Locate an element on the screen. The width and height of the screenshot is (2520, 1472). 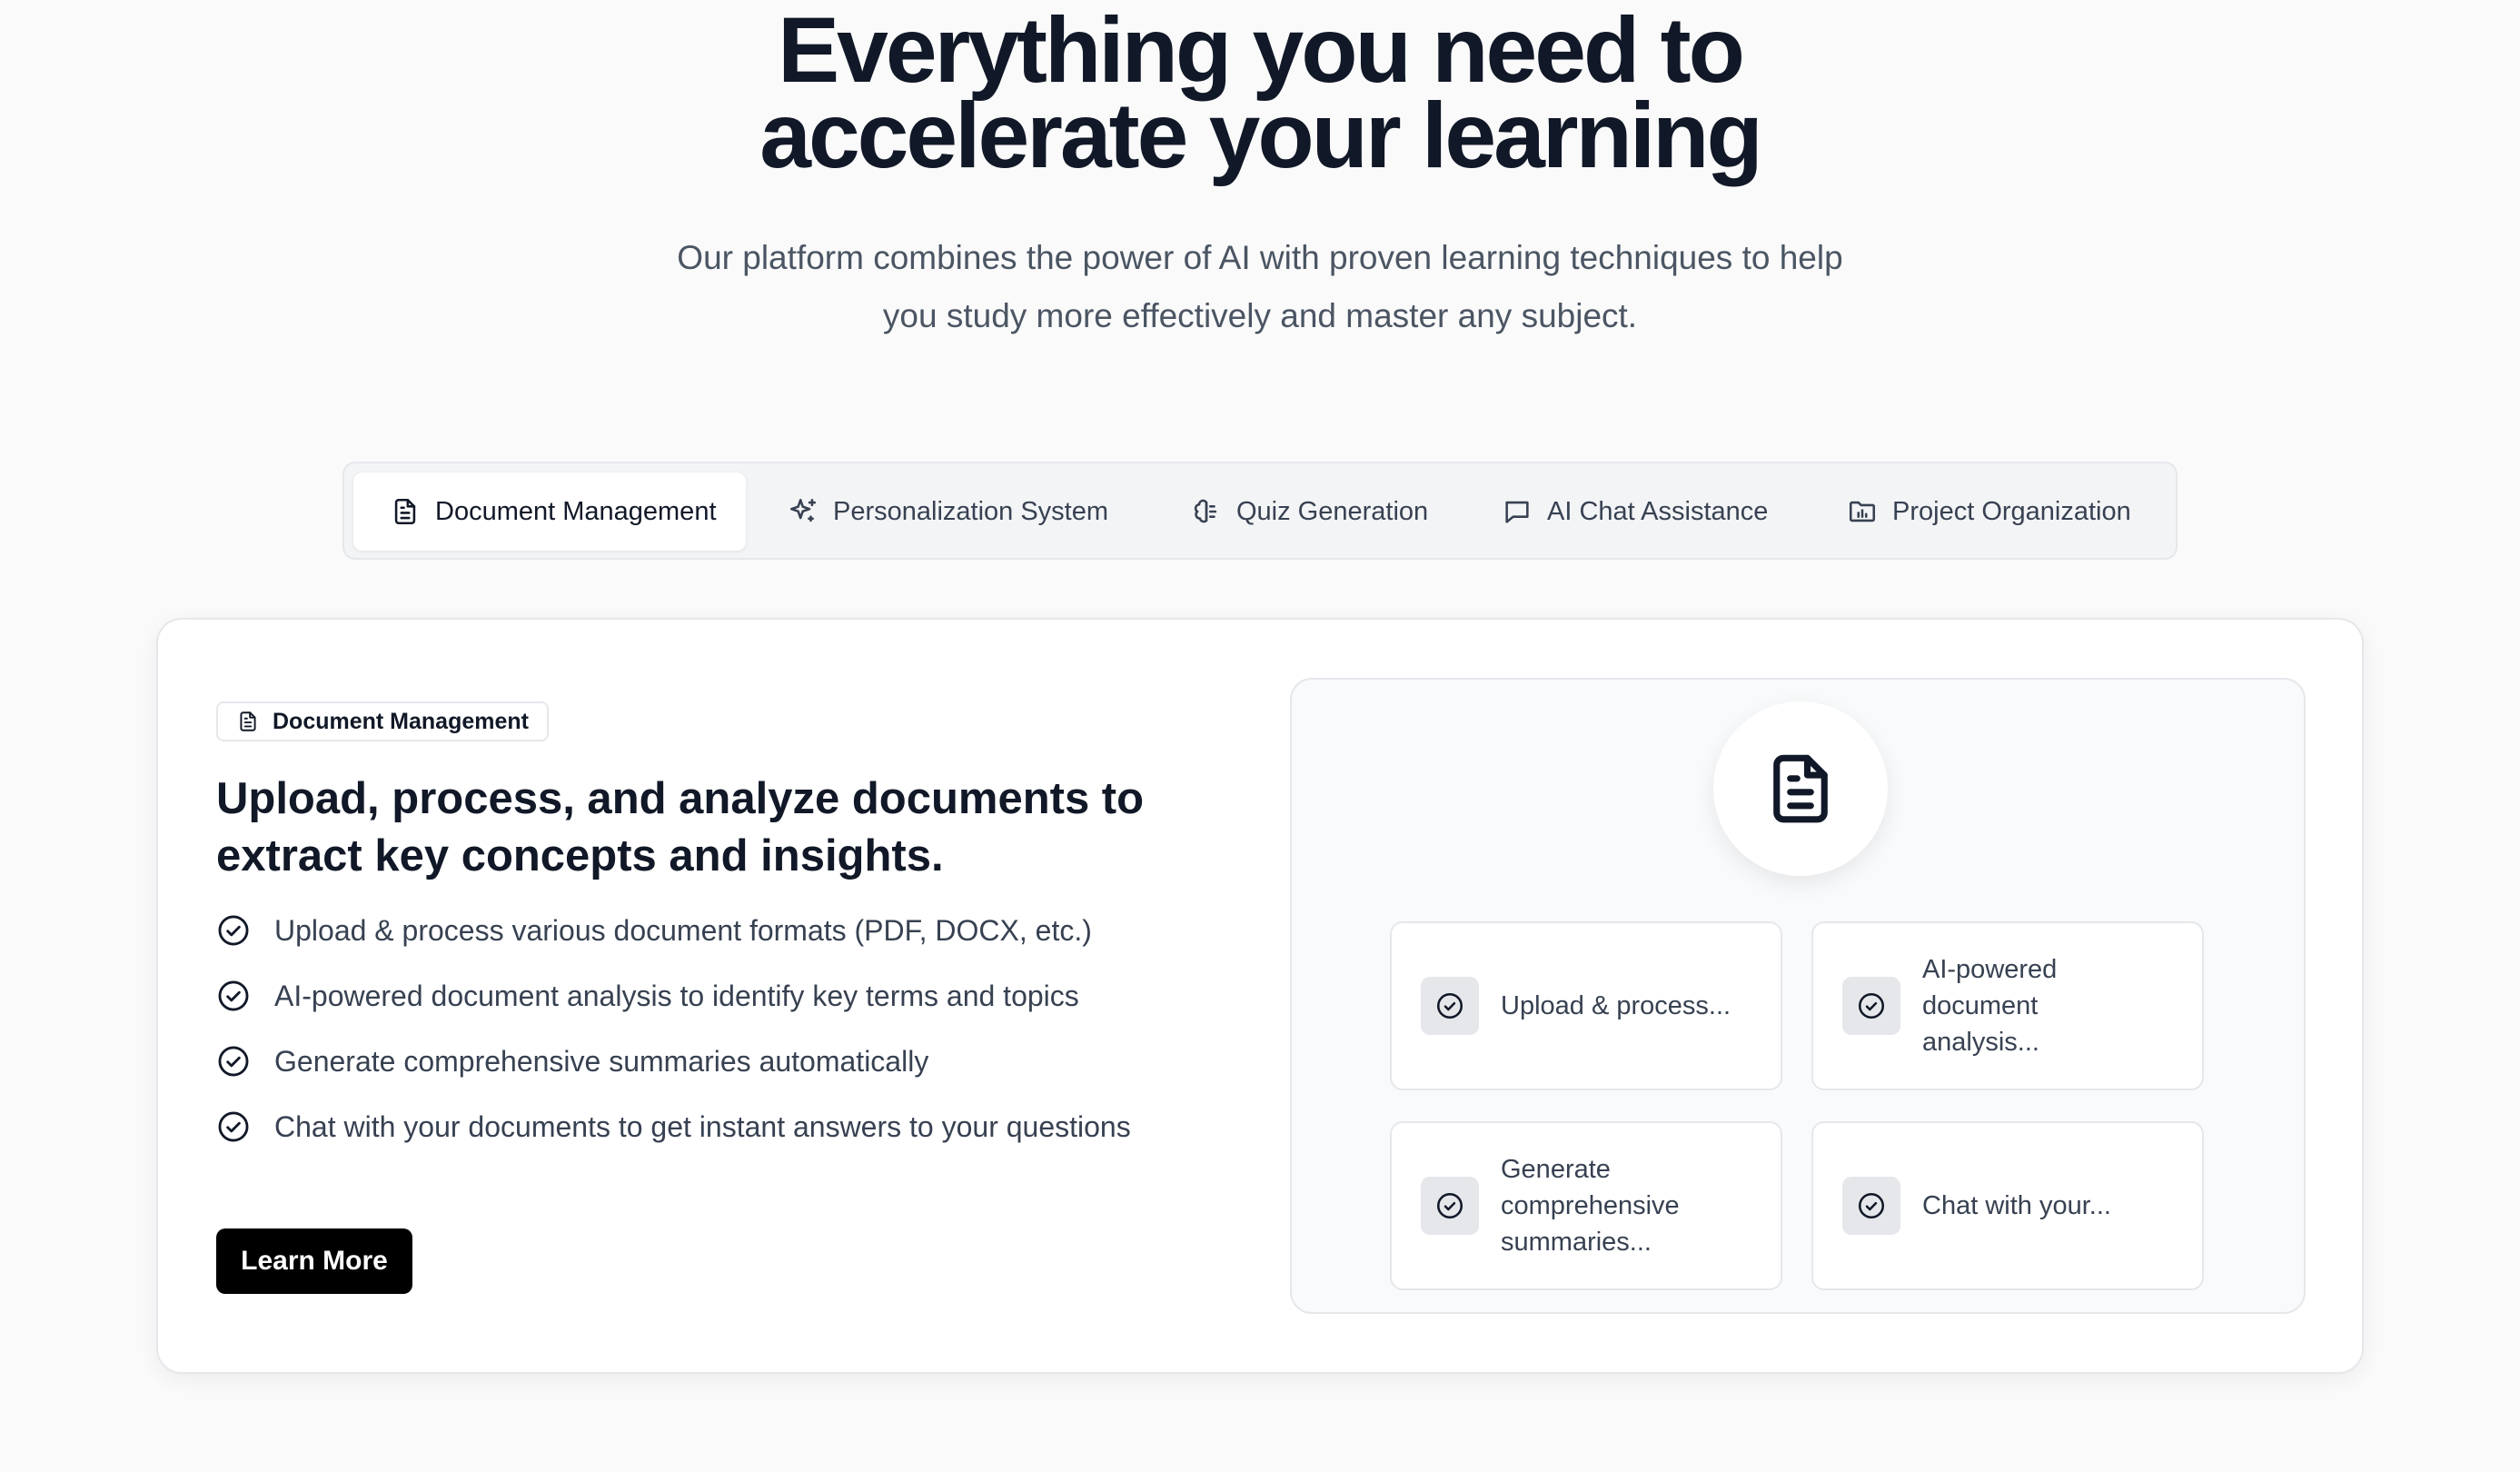
tab-quiz-generation: Quiz Generation is located at coordinates (1309, 512).